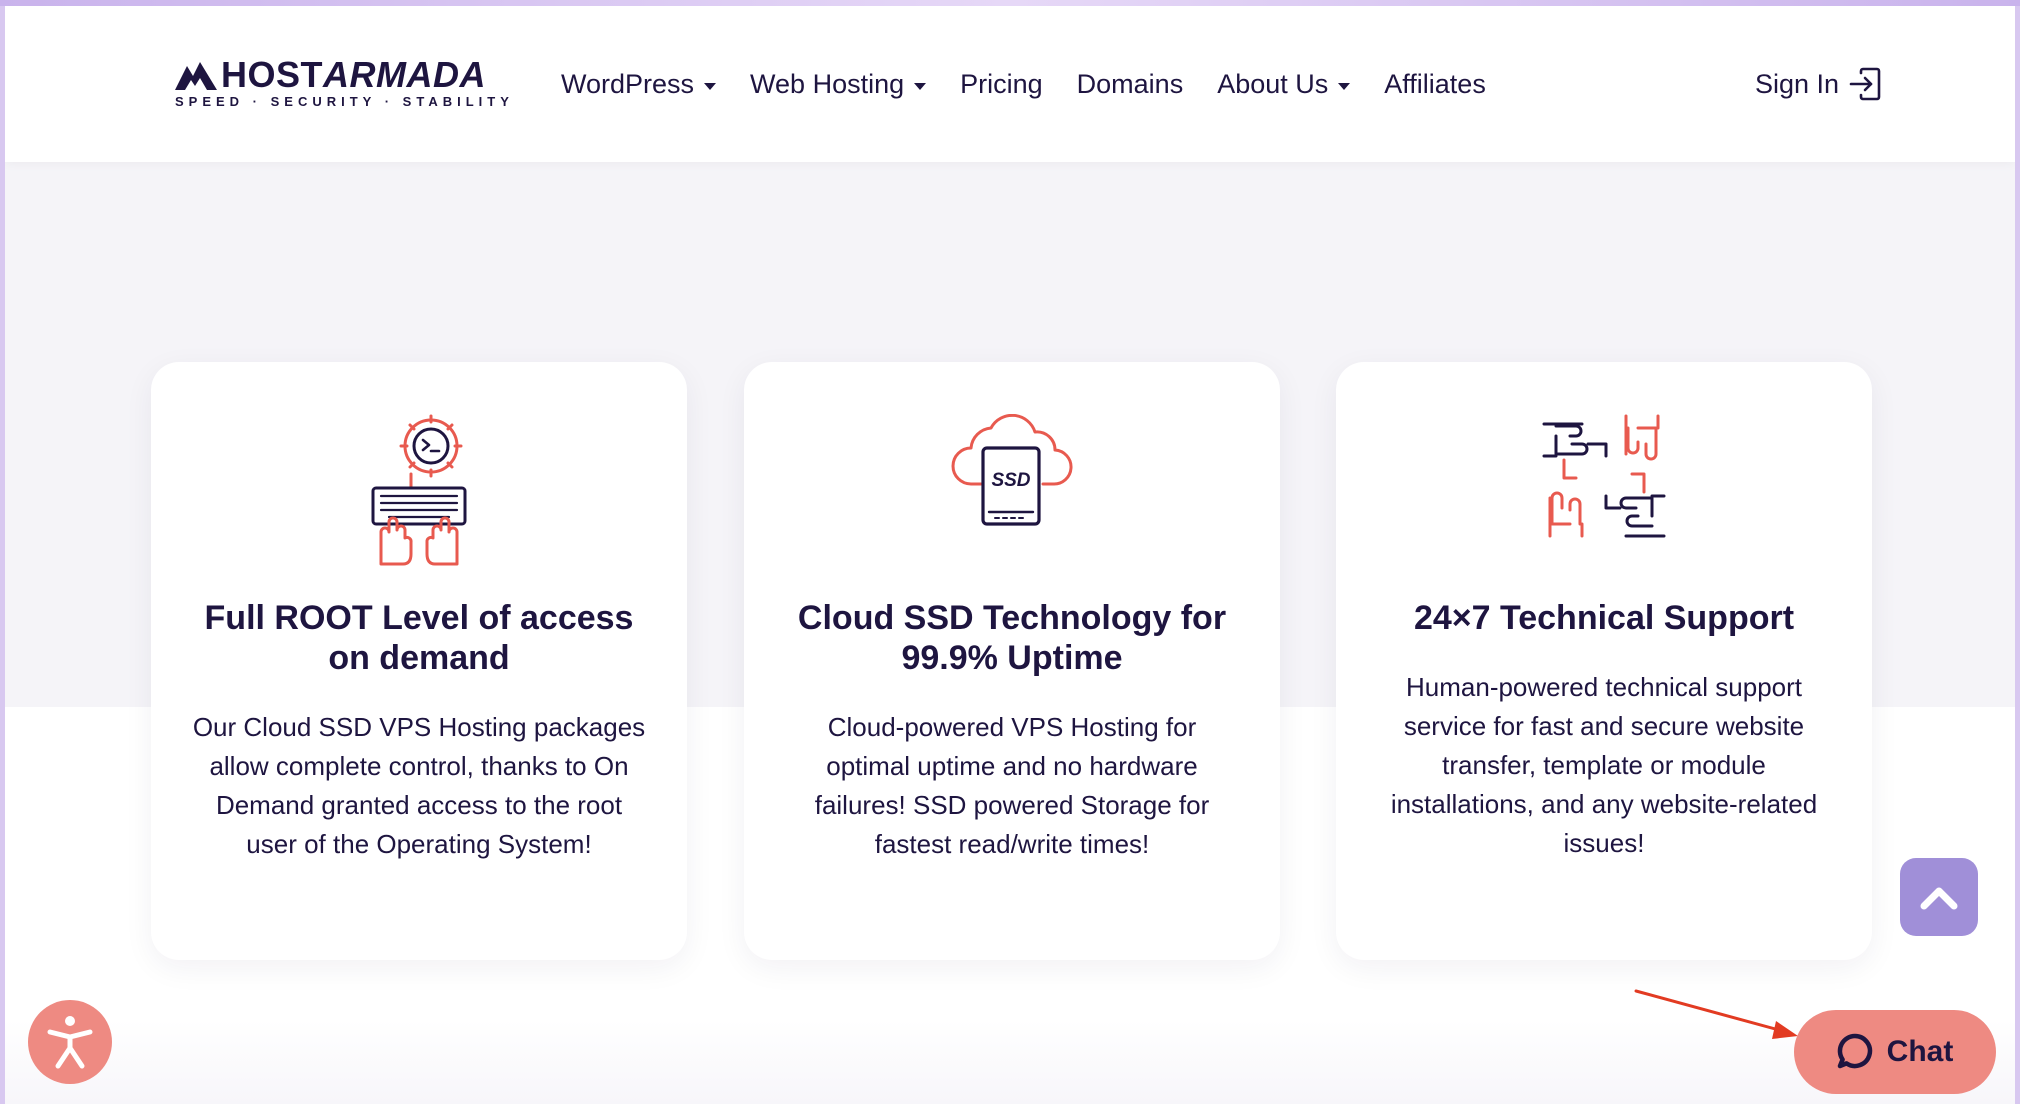 This screenshot has width=2020, height=1104. Describe the element at coordinates (1604, 476) in the screenshot. I see `support-hands-icon` at that location.